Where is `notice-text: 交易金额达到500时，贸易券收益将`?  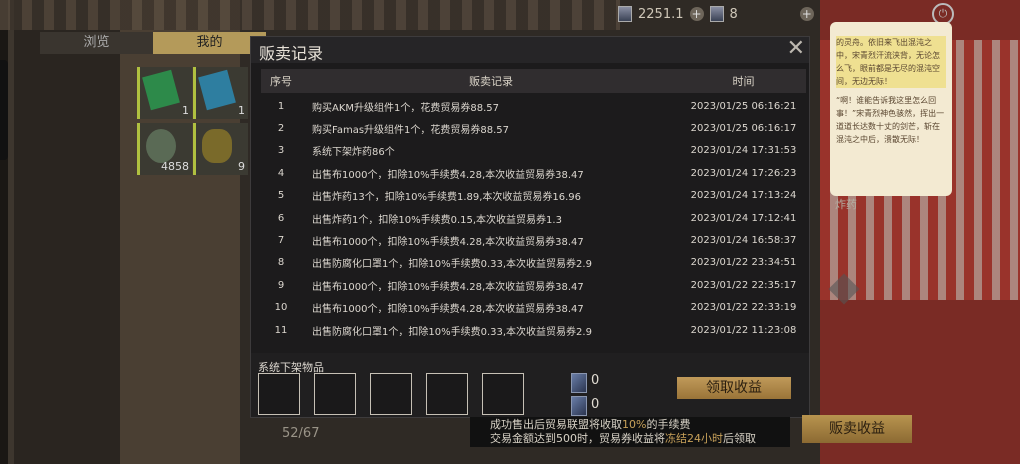 notice-text: 交易金额达到500时，贸易券收益将 is located at coordinates (577, 438).